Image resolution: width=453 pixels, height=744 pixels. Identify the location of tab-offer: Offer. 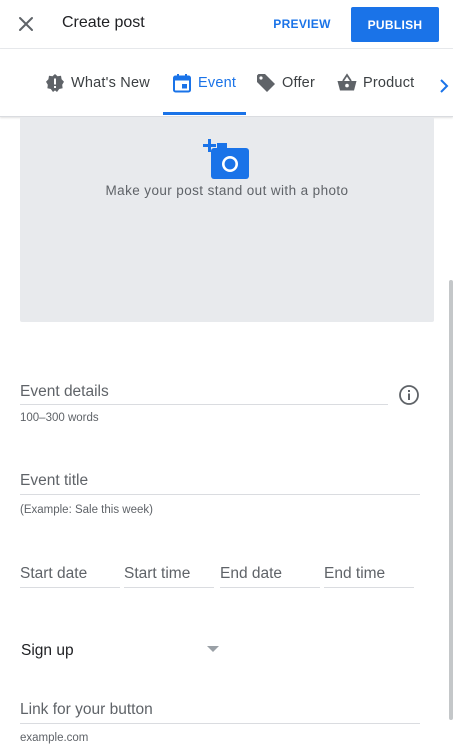
(285, 82).